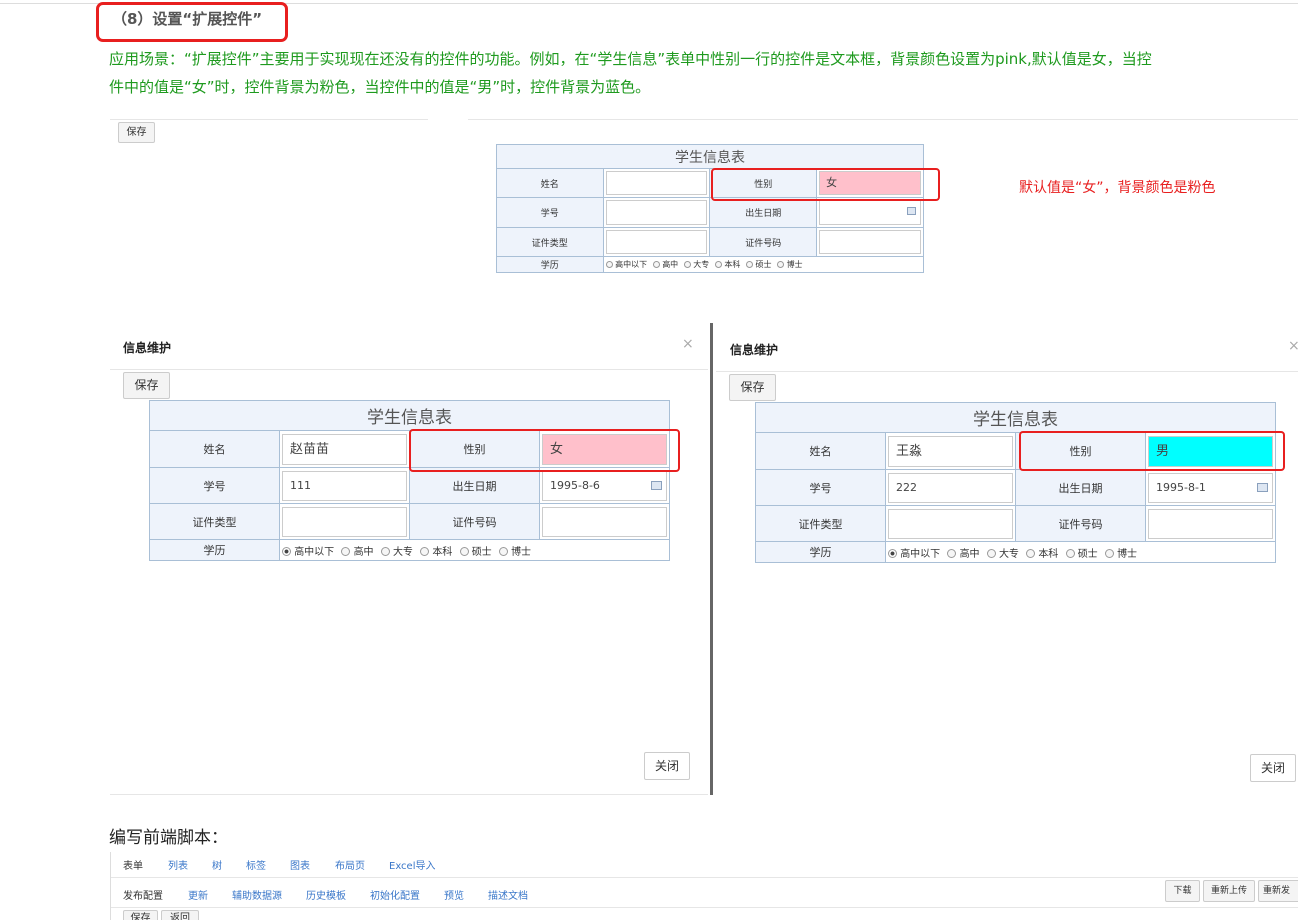  I want to click on edu-option-label: 硕士, so click(1087, 554).